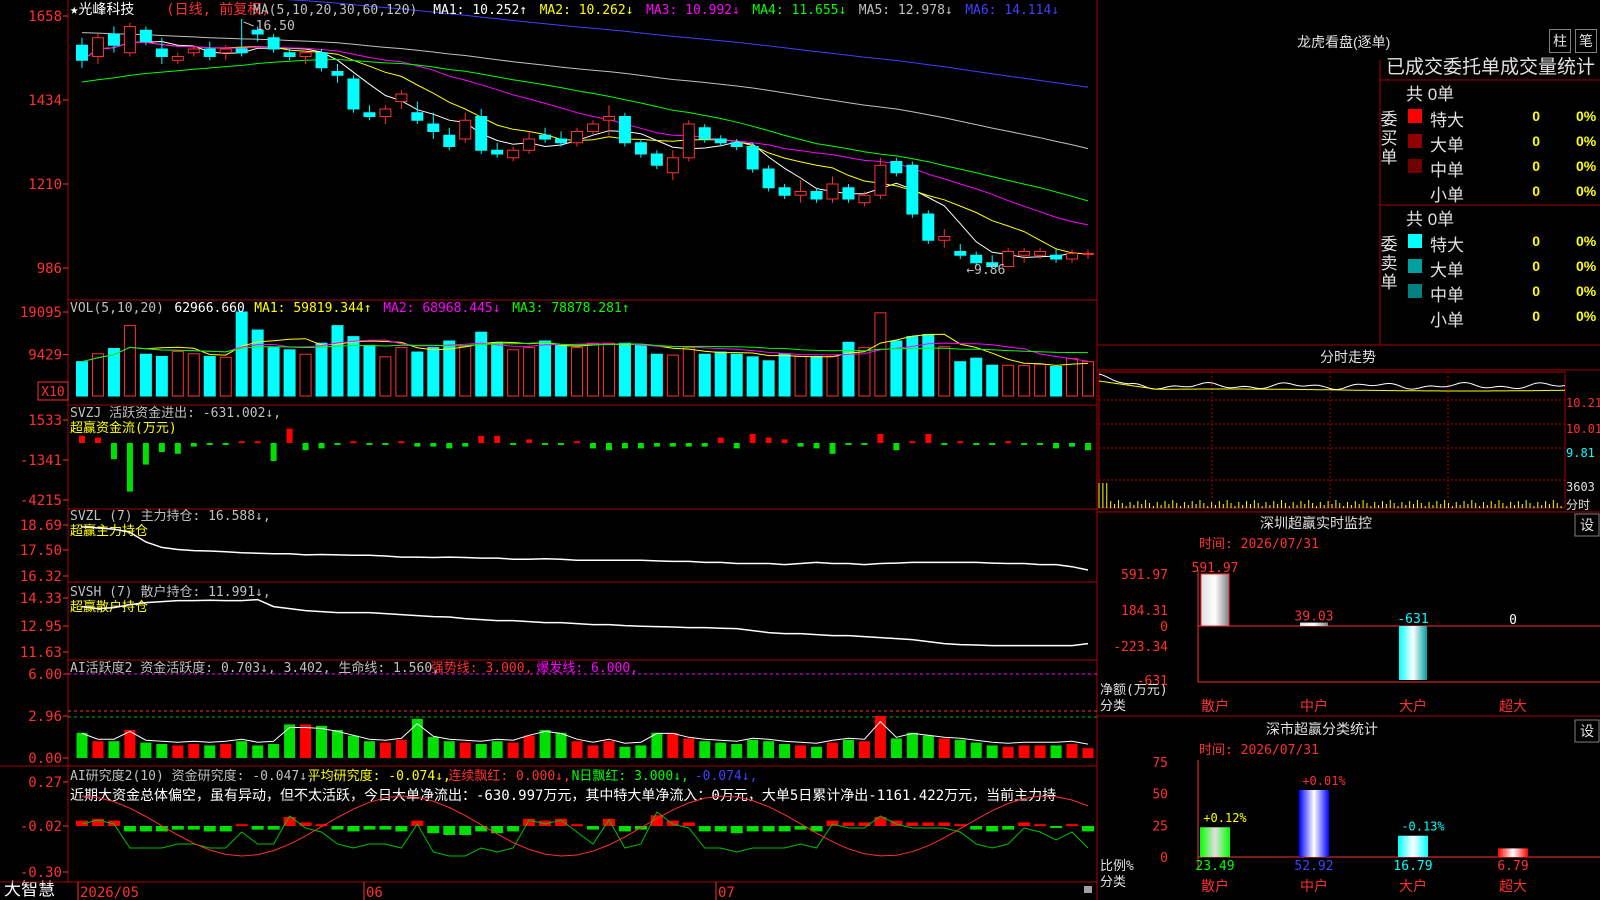 This screenshot has width=1600, height=900. I want to click on tick-view-button: 笔, so click(1586, 41).